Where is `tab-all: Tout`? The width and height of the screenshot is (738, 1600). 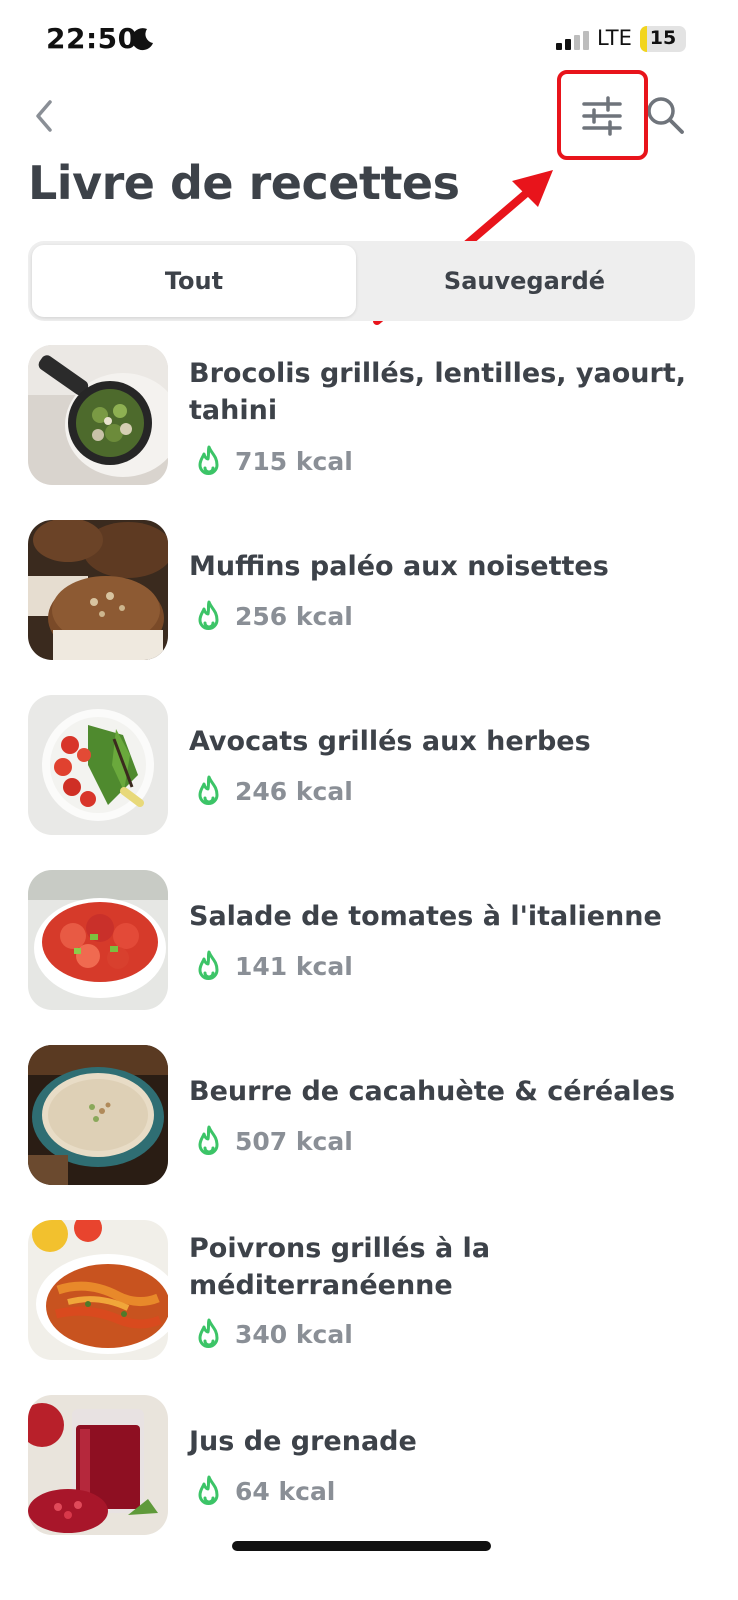
tab-all: Tout is located at coordinates (194, 281).